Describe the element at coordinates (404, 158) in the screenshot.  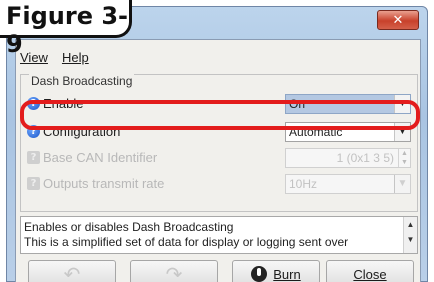
I see `spinner-arrows-icon: ▲ ▼` at that location.